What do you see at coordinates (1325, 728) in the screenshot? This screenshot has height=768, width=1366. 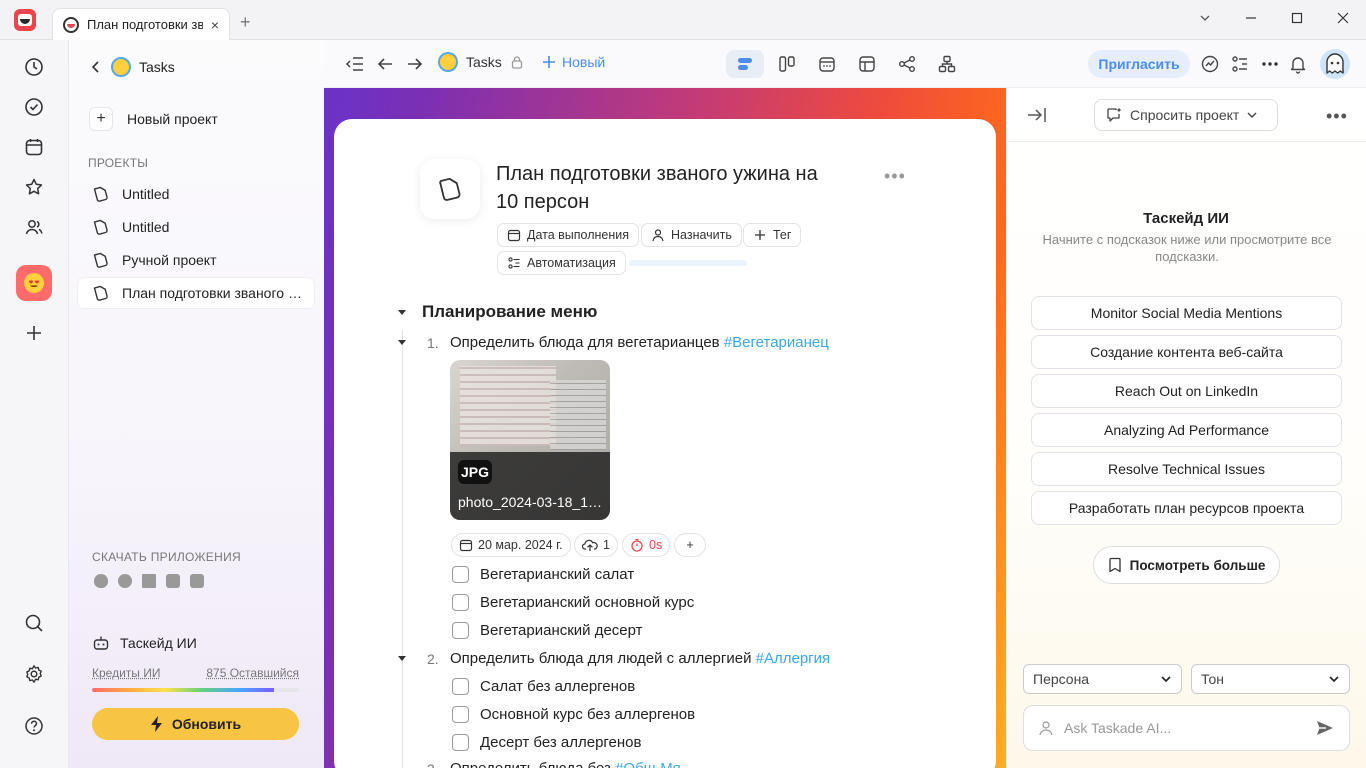 I see `send-icon` at bounding box center [1325, 728].